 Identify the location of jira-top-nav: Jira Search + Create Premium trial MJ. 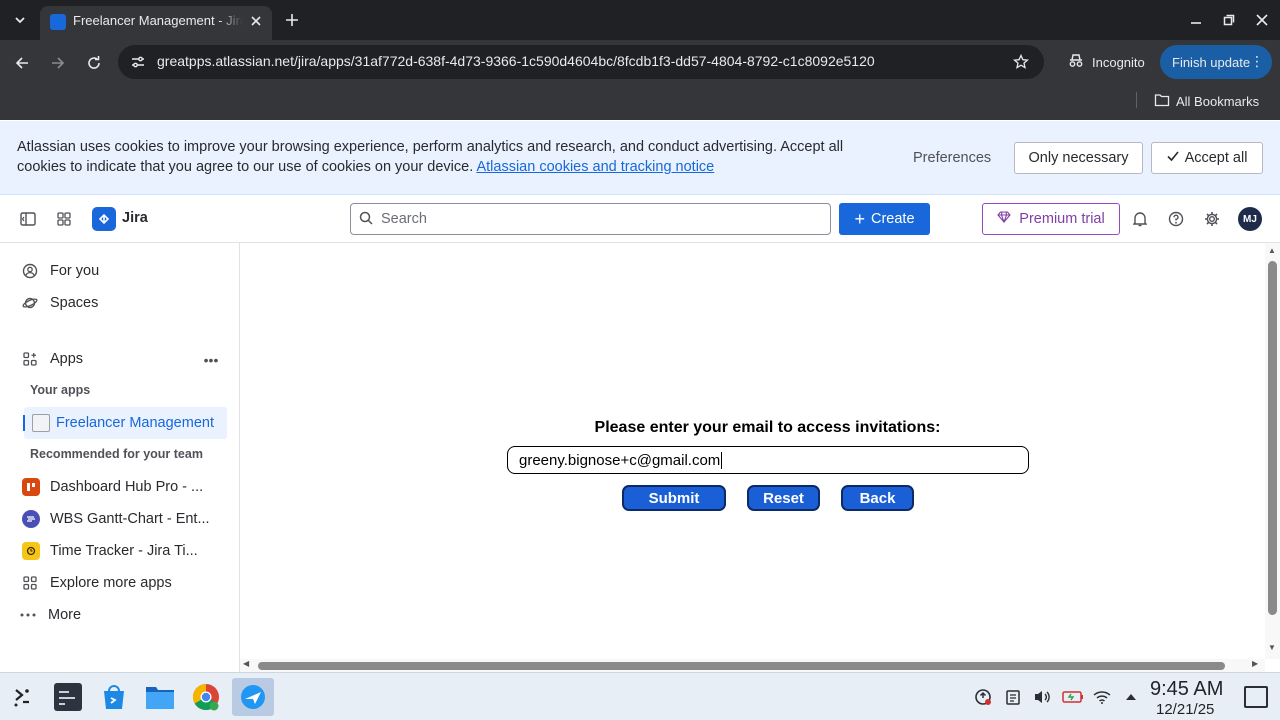
(640, 219).